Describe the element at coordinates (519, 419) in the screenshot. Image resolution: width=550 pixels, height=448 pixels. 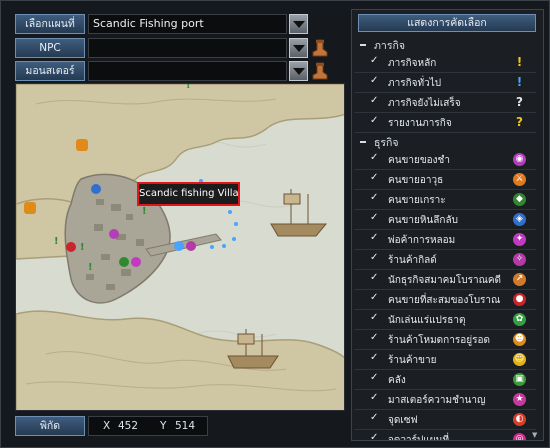
I see `save-point-icon: ◐` at that location.